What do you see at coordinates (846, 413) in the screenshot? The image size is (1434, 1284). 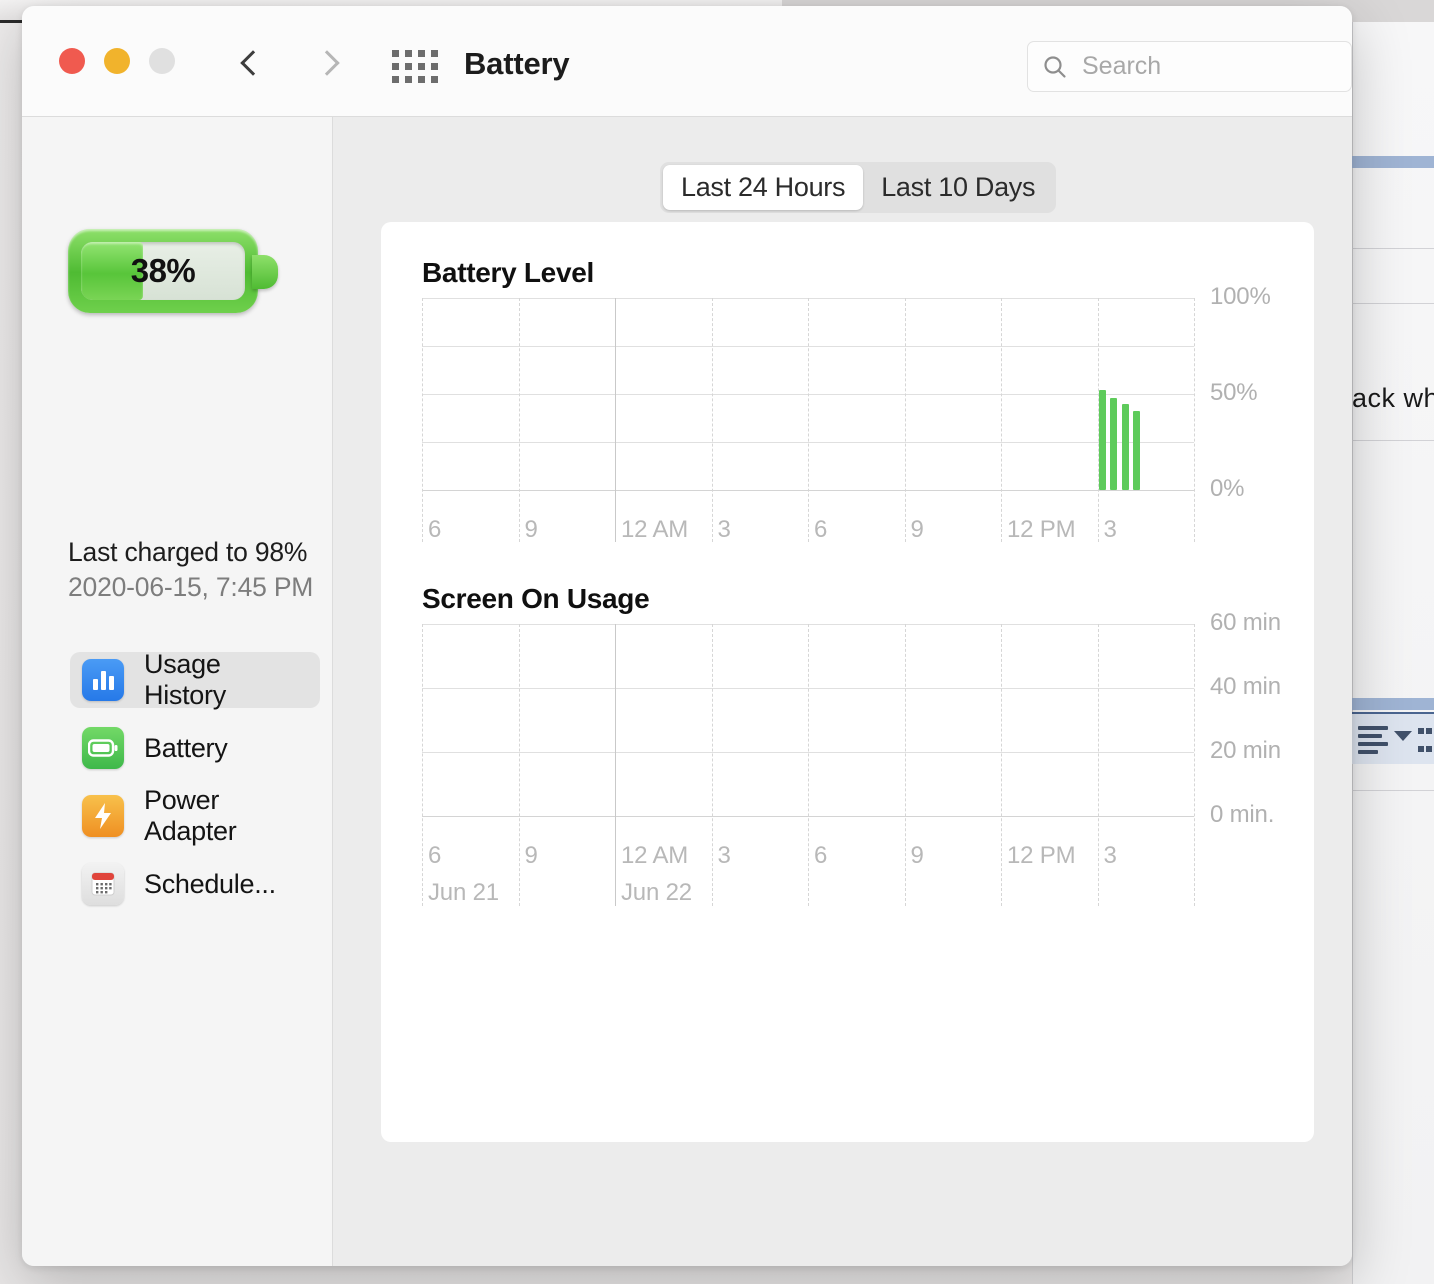 I see `battery-level-chart: 6 9 12 AM 3 6 9 12 PM 3 100% 50% 0%` at bounding box center [846, 413].